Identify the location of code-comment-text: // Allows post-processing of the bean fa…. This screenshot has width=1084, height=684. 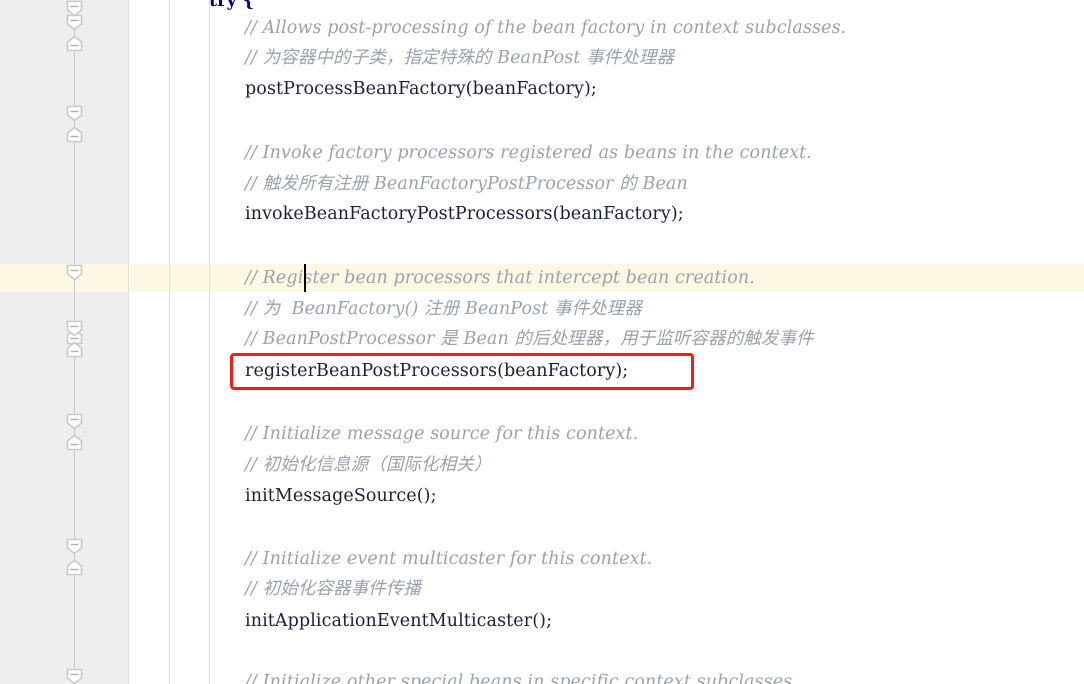
(546, 28).